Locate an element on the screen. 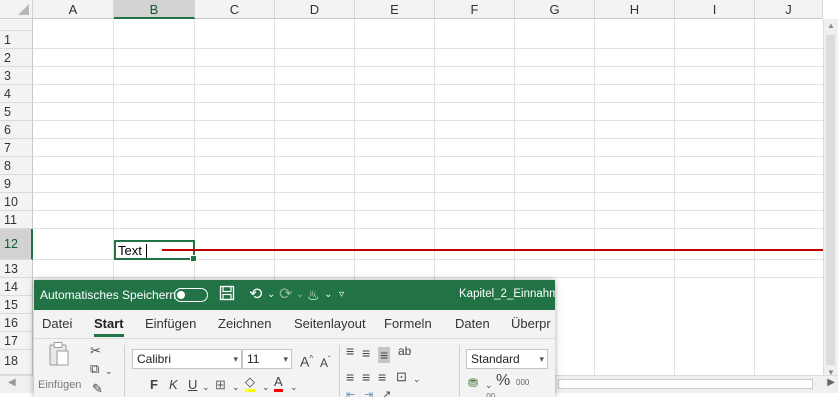  save-icon is located at coordinates (227, 296).